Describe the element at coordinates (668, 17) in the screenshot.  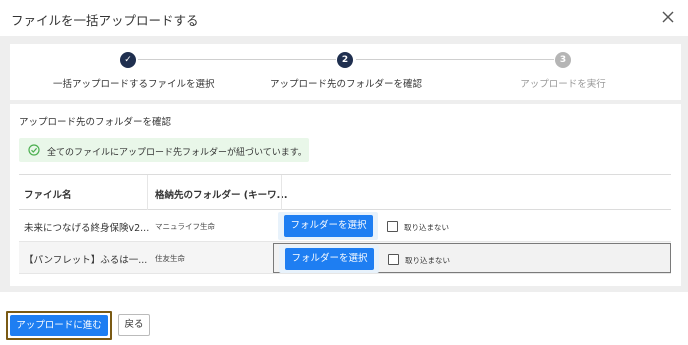
I see `close-icon` at that location.